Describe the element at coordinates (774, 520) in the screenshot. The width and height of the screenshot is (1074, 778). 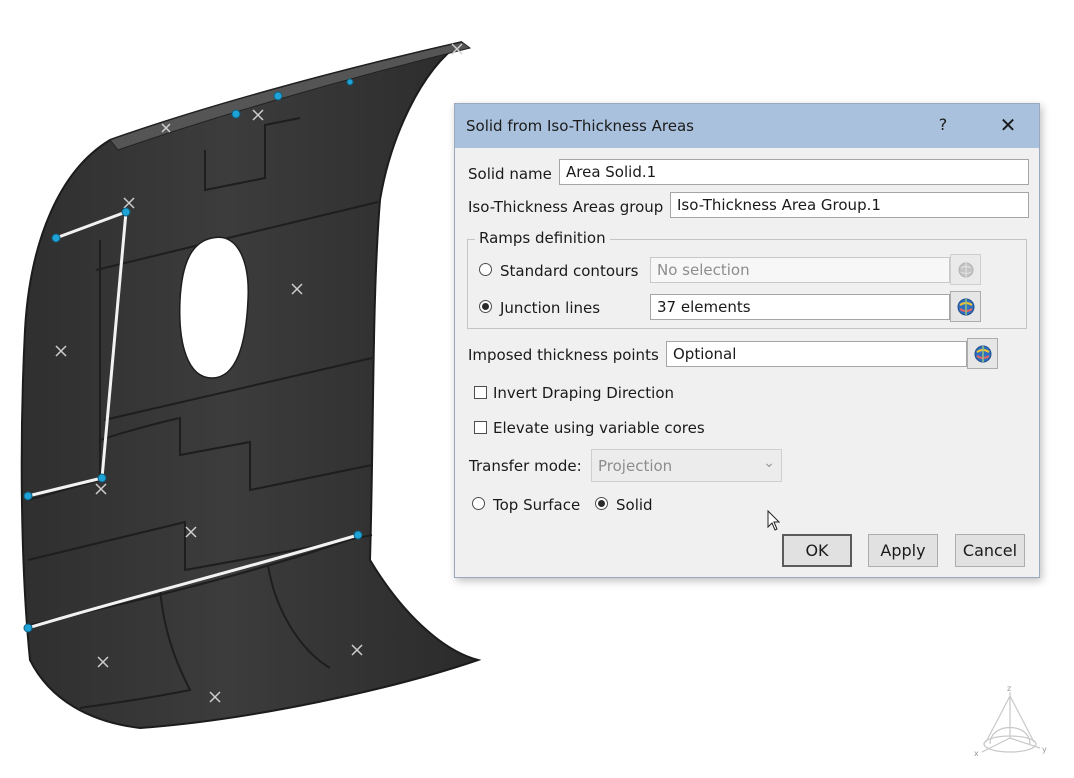
I see `mouse-cursor-icon` at that location.